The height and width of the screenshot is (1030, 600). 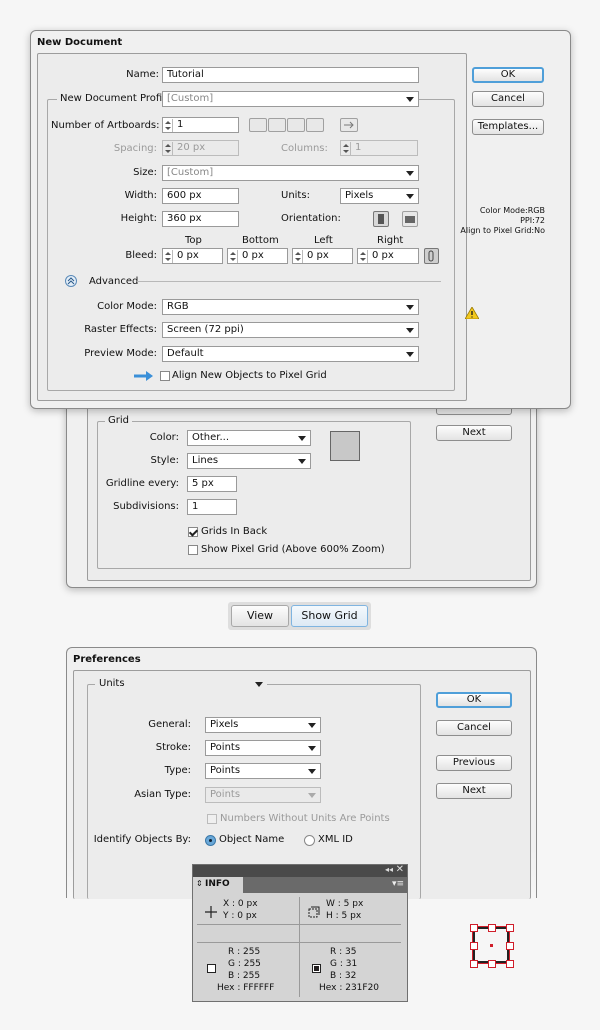 What do you see at coordinates (199, 883) in the screenshot?
I see `tab-arrows-icon: ⇕` at bounding box center [199, 883].